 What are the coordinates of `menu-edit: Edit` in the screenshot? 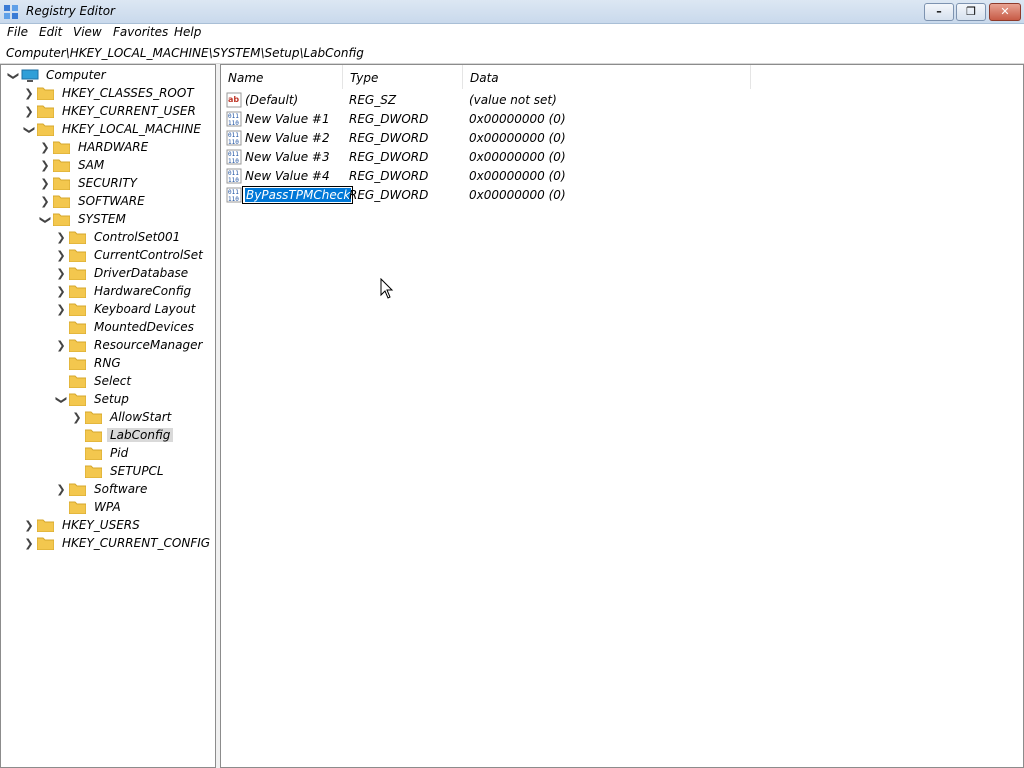 It's located at (50, 32).